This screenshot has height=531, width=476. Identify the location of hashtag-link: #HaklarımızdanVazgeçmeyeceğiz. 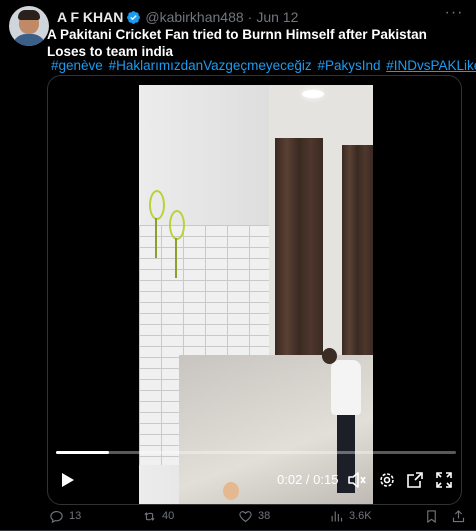
(210, 65).